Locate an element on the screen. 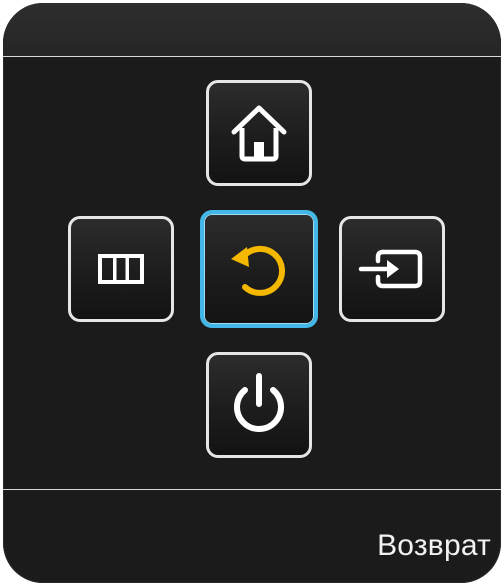 The image size is (504, 586). input-source-icon is located at coordinates (390, 269).